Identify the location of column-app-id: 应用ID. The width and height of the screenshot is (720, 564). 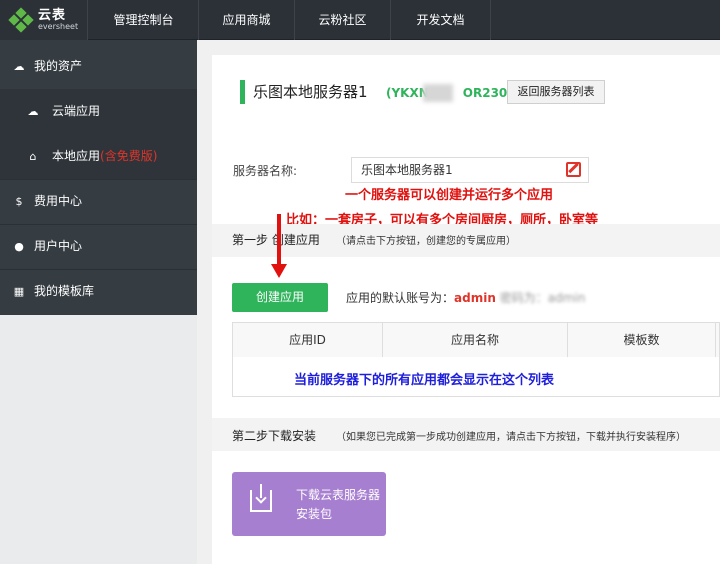
(308, 340).